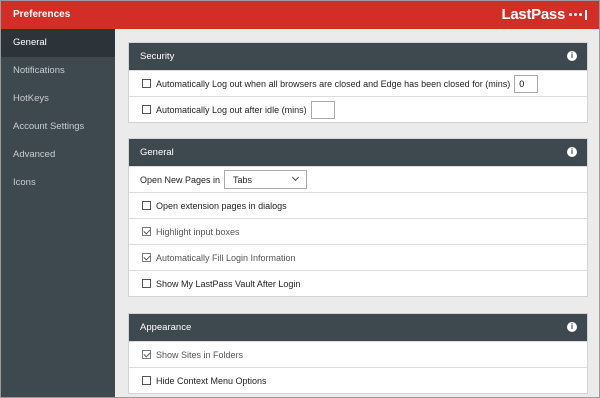 The width and height of the screenshot is (600, 398). I want to click on highlight-input-boxes-label: Highlight input boxes, so click(198, 231).